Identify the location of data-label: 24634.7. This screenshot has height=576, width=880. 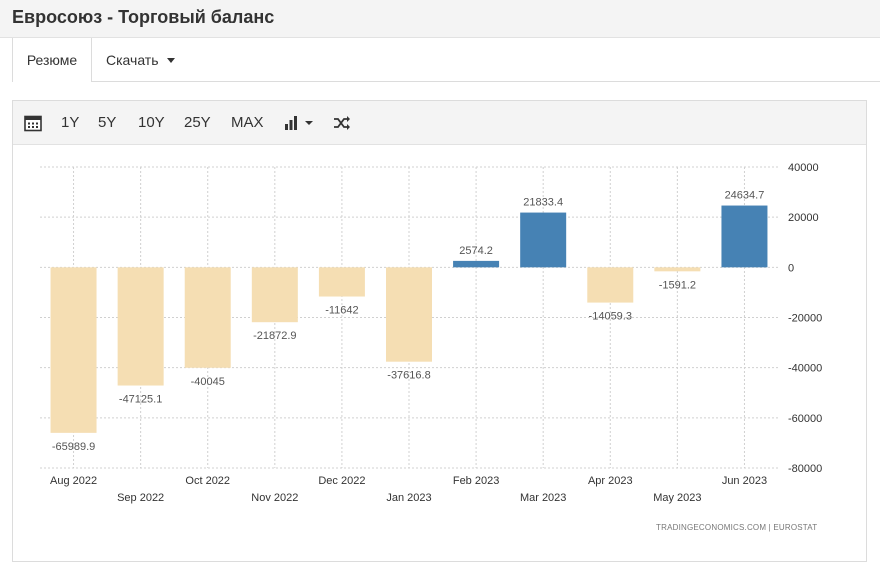
(745, 196).